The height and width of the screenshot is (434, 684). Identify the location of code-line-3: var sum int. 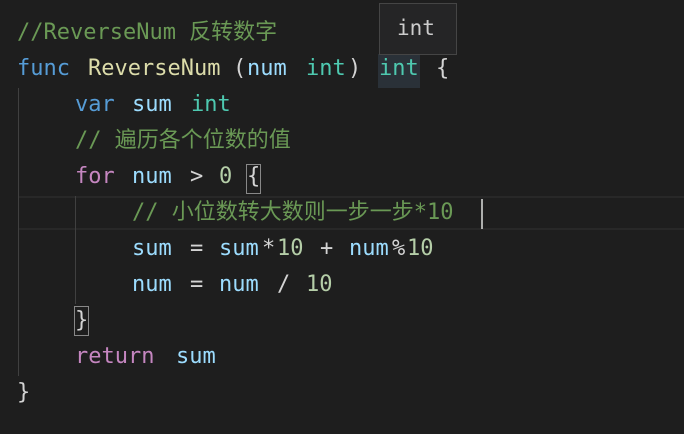
(342, 105).